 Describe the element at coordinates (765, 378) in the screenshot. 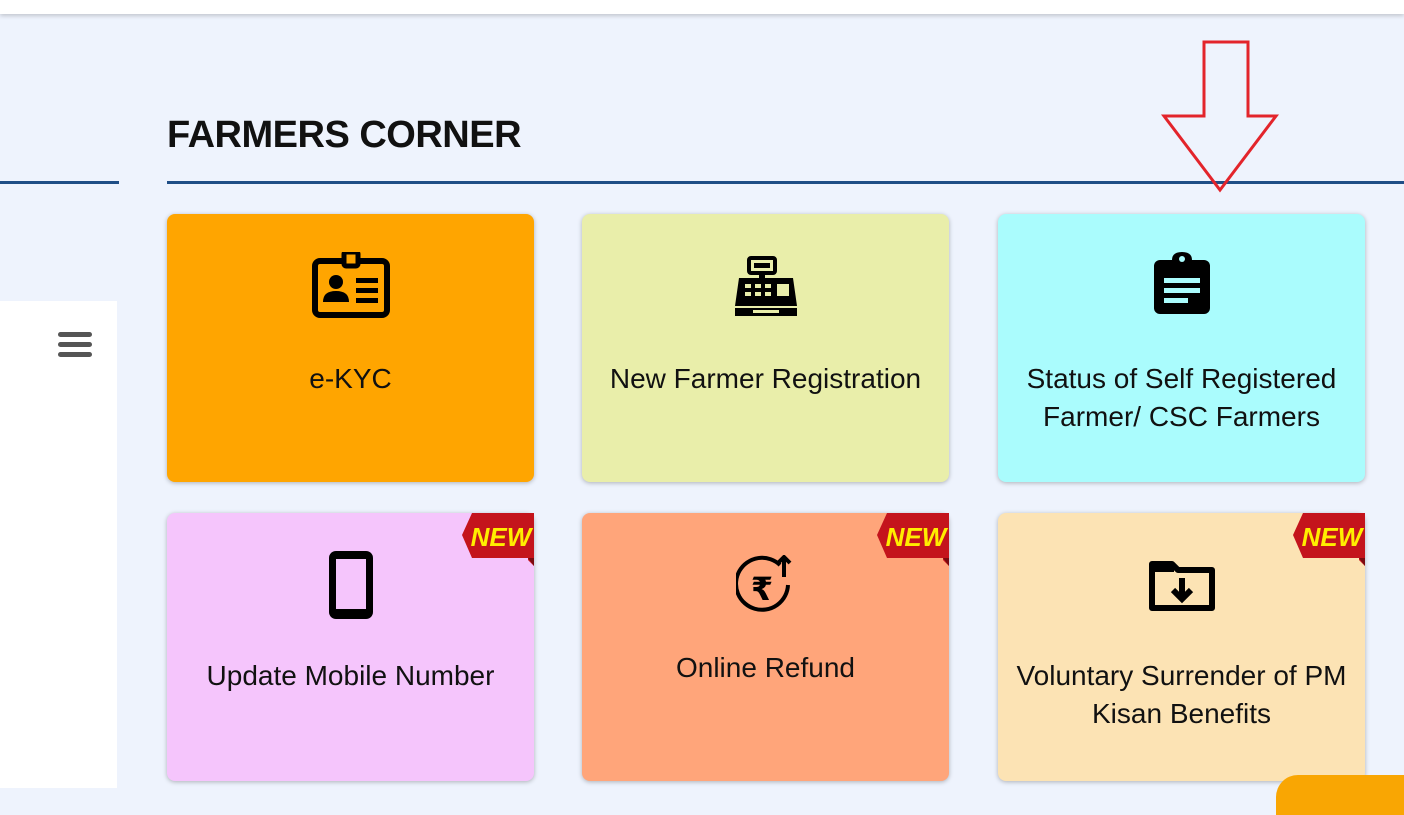

I see `card-label: New Farmer Registration` at that location.